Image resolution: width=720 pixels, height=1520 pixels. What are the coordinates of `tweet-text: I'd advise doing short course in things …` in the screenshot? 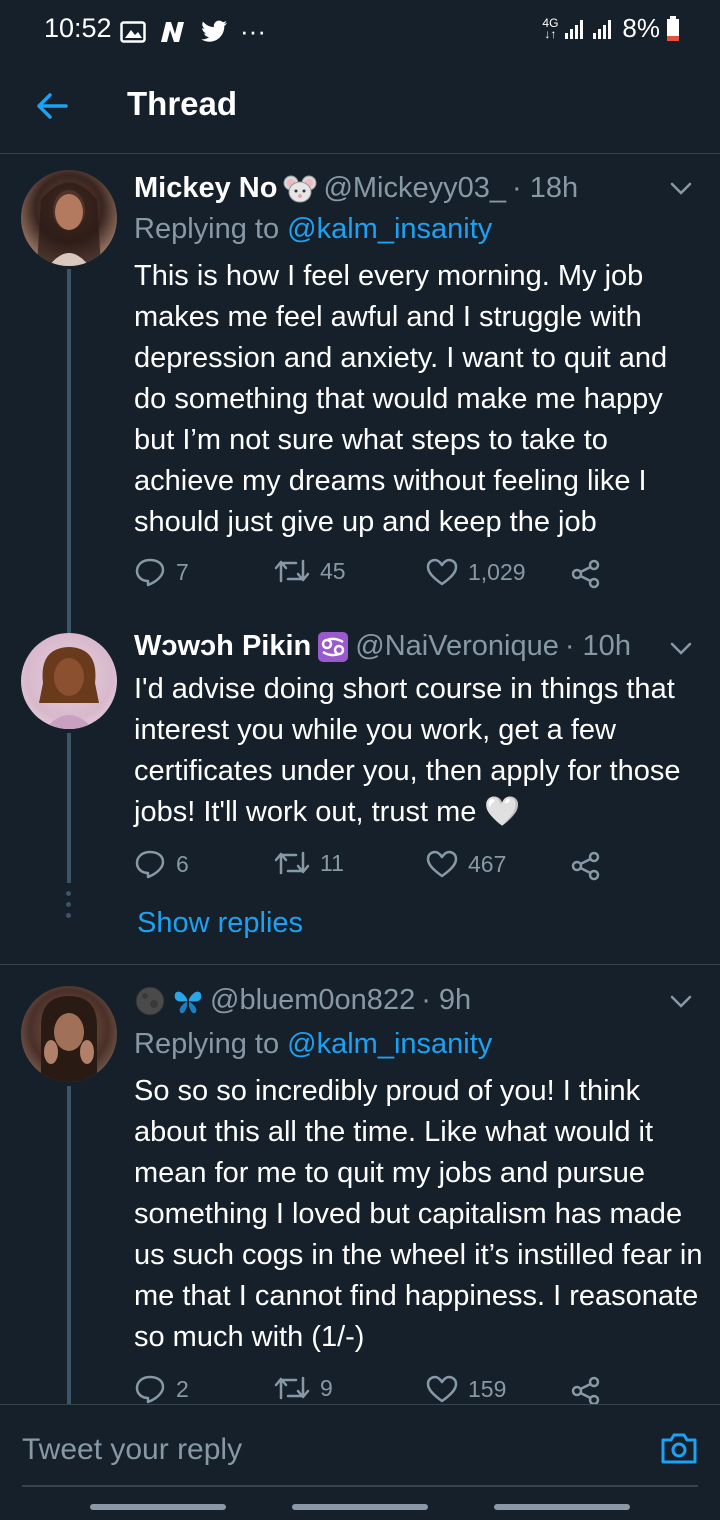 It's located at (407, 750).